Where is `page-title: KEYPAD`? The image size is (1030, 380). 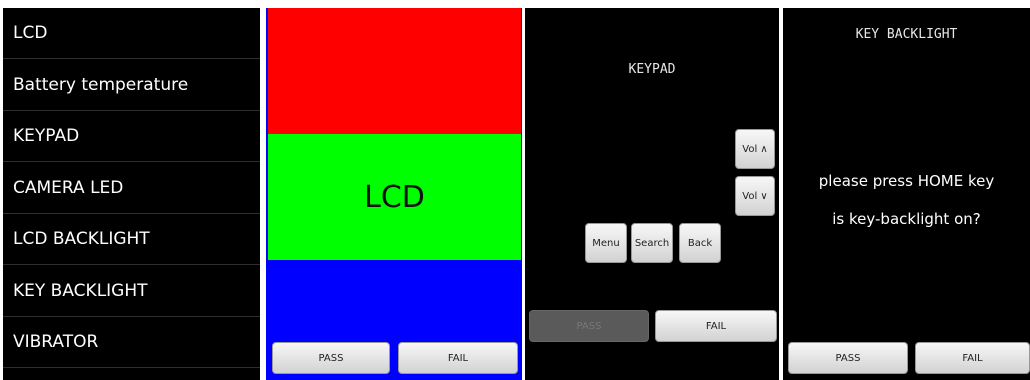
page-title: KEYPAD is located at coordinates (652, 69).